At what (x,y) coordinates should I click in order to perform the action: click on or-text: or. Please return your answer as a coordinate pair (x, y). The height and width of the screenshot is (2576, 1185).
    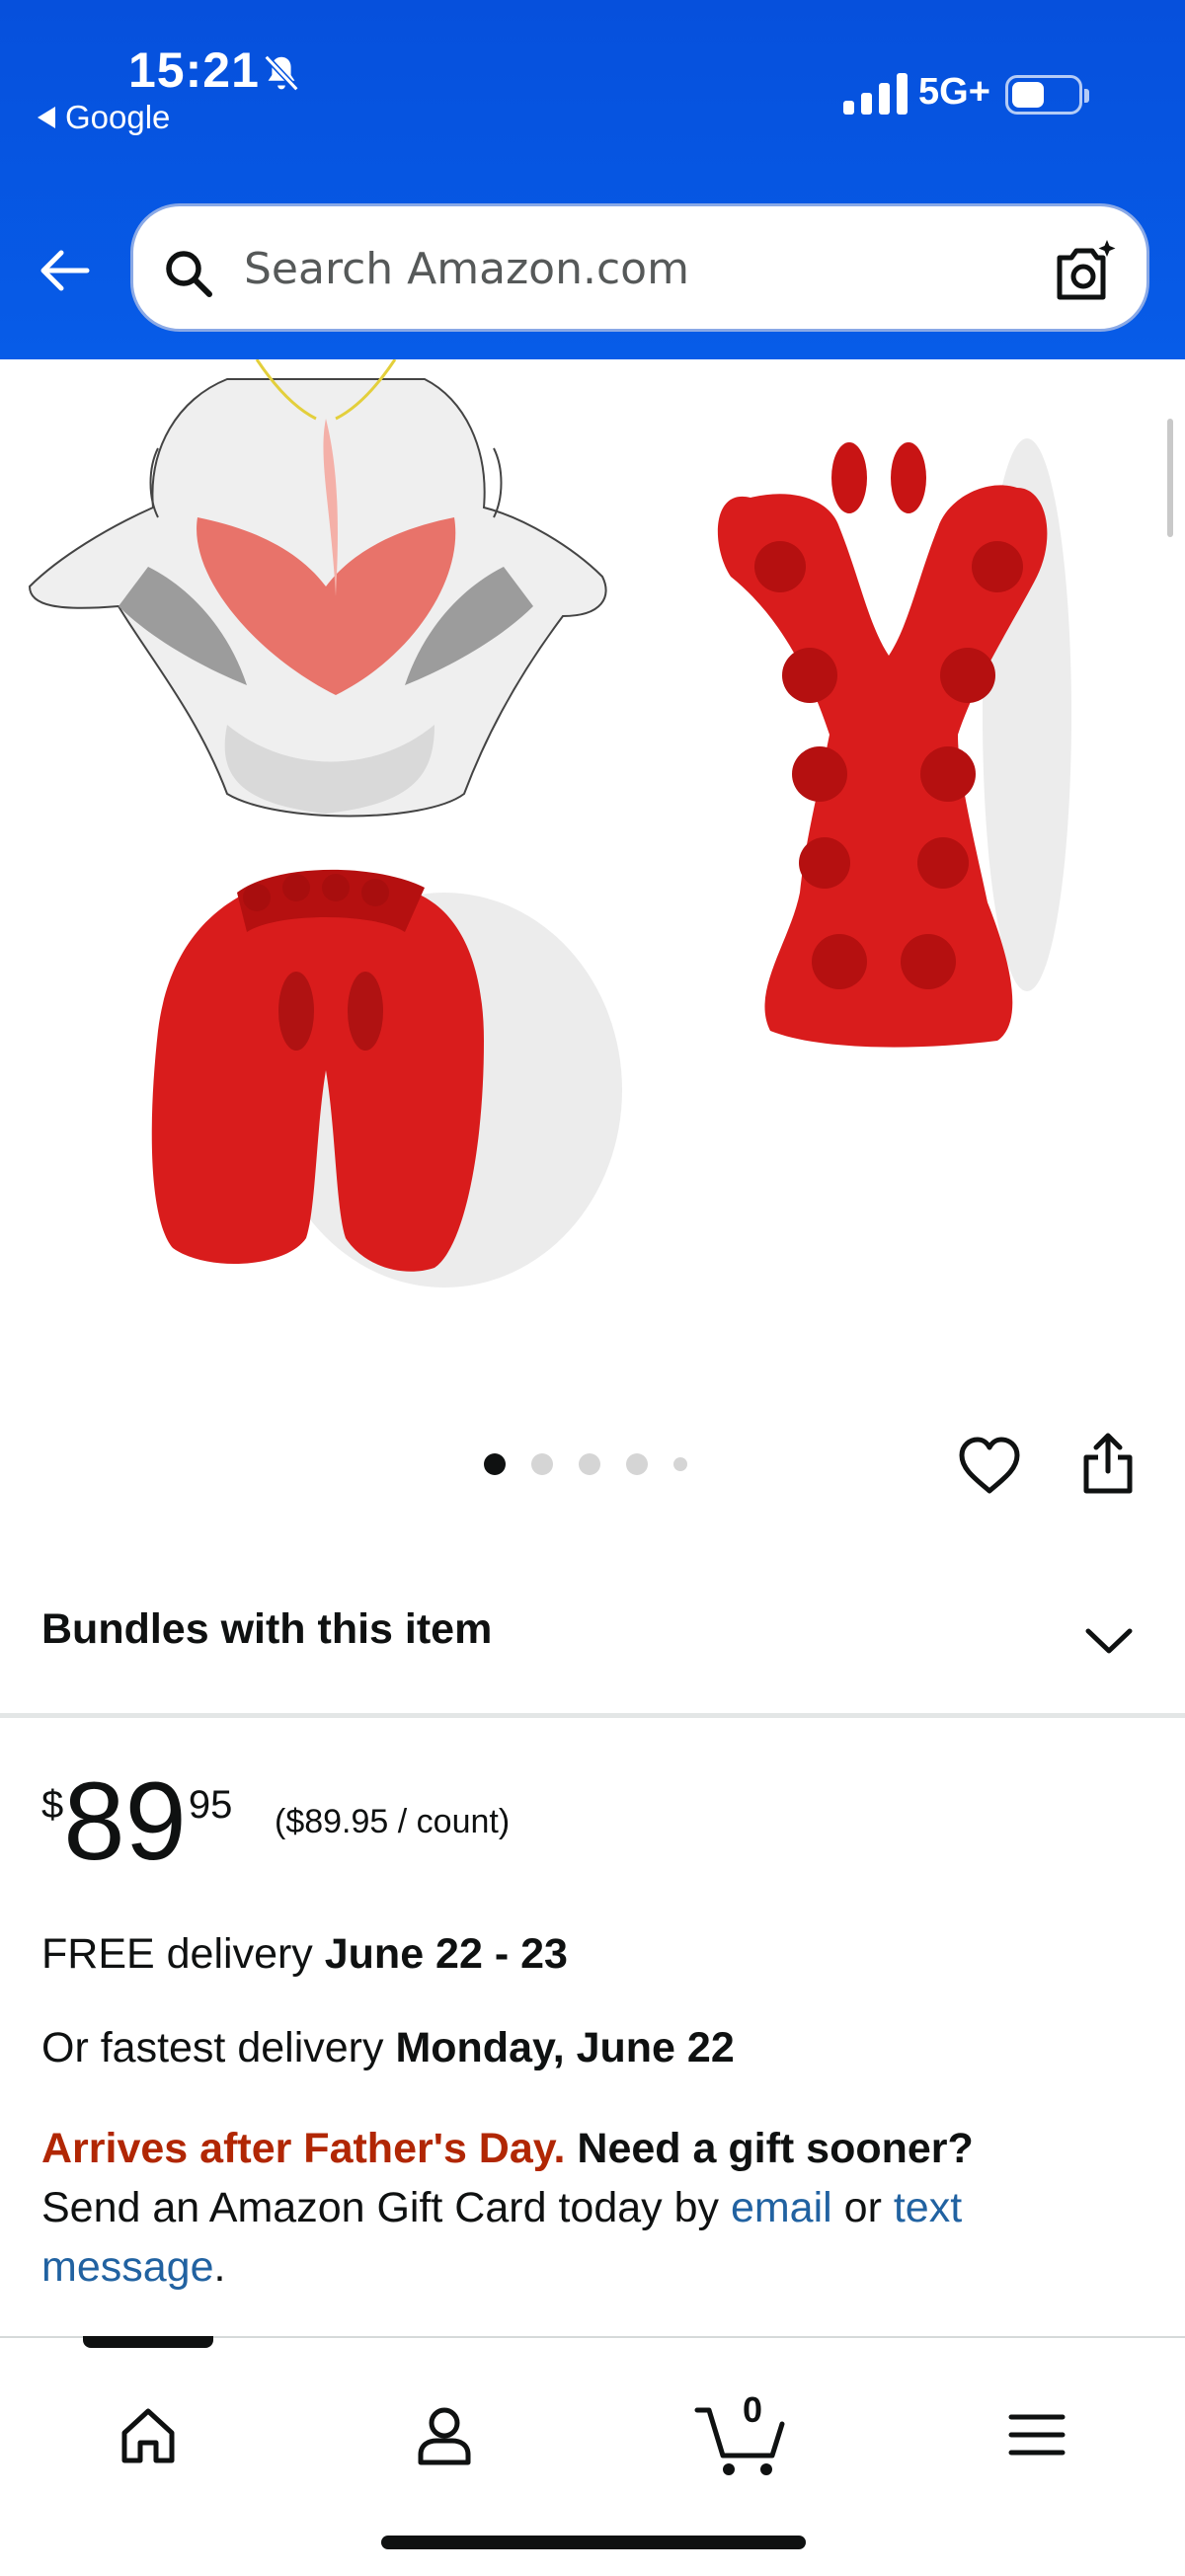
    Looking at the image, I should click on (863, 2207).